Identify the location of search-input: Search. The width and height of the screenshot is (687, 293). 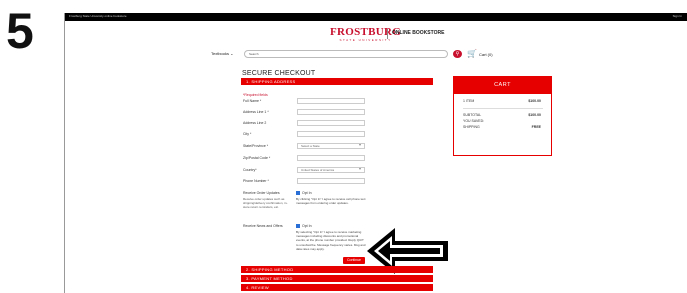
(346, 54).